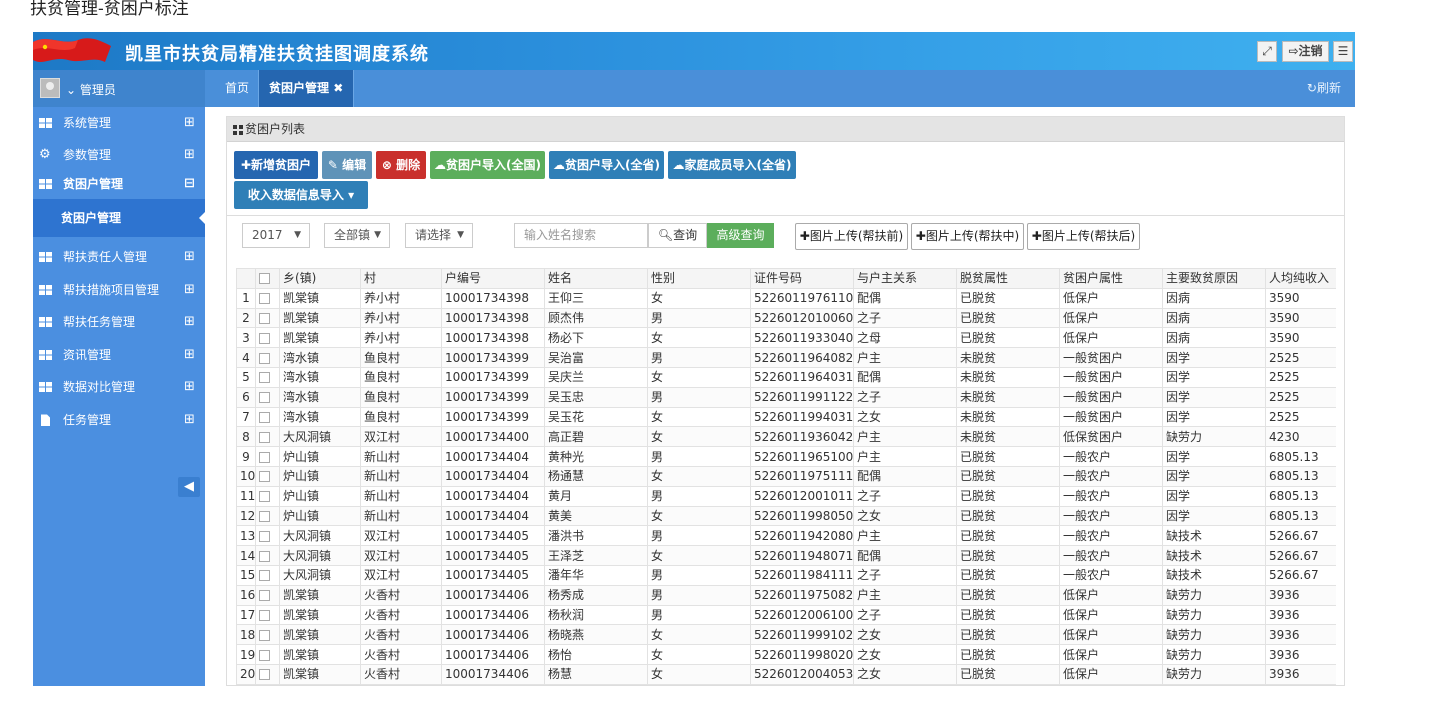 The image size is (1443, 704). What do you see at coordinates (802, 595) in the screenshot?
I see `table-cell: 52260119750828` at bounding box center [802, 595].